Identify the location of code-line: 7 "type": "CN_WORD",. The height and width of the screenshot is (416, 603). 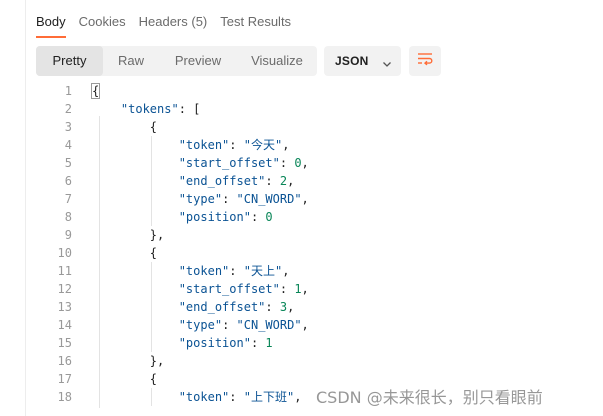
(301, 199).